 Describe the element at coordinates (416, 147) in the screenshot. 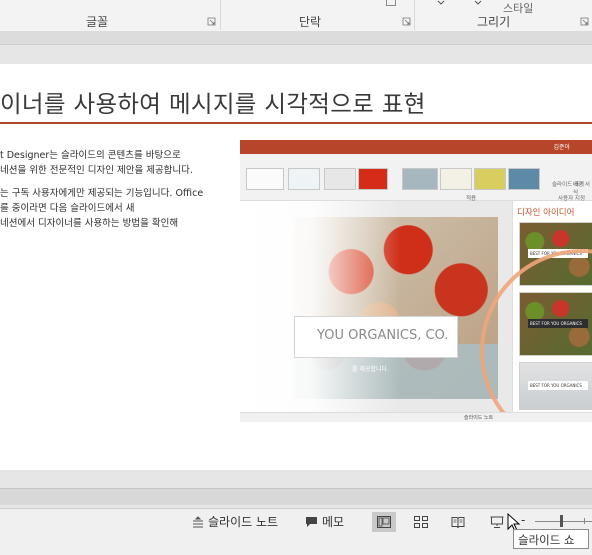

I see `mock-titlebar: 김준아` at that location.